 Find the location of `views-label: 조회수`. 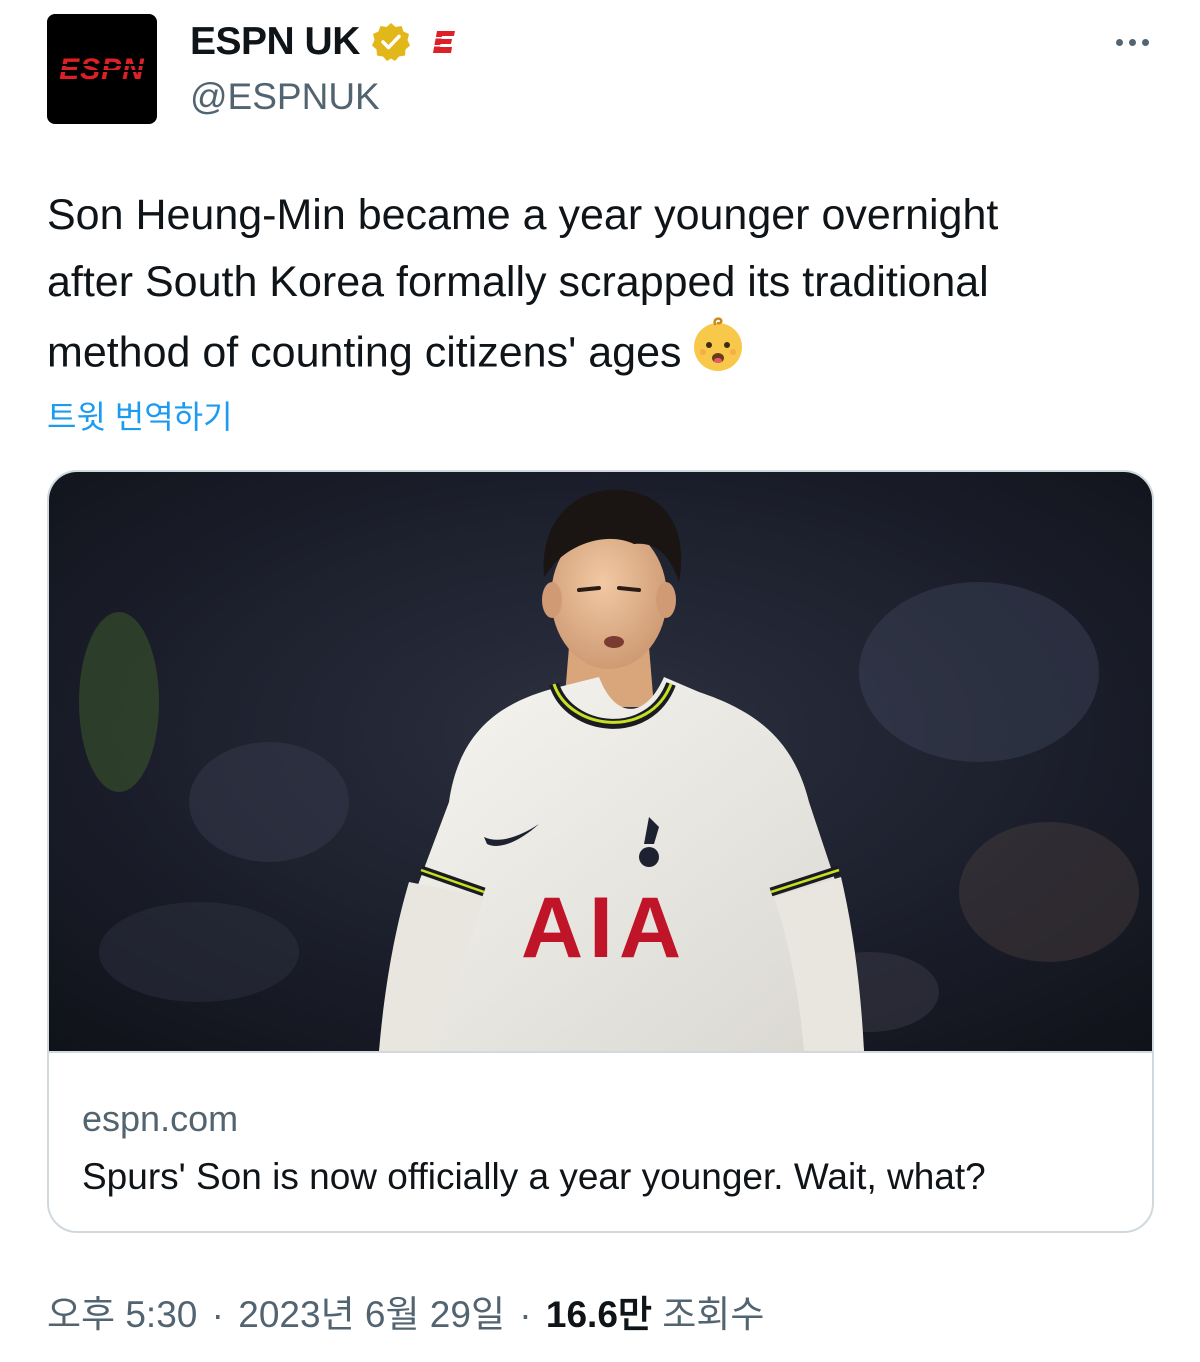

views-label: 조회수 is located at coordinates (713, 1314).